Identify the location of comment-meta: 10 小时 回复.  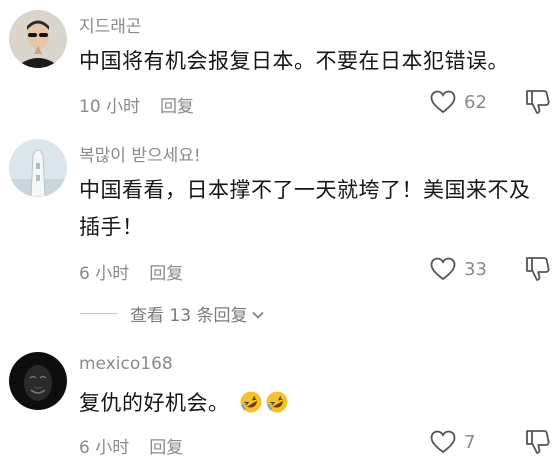
(136, 104).